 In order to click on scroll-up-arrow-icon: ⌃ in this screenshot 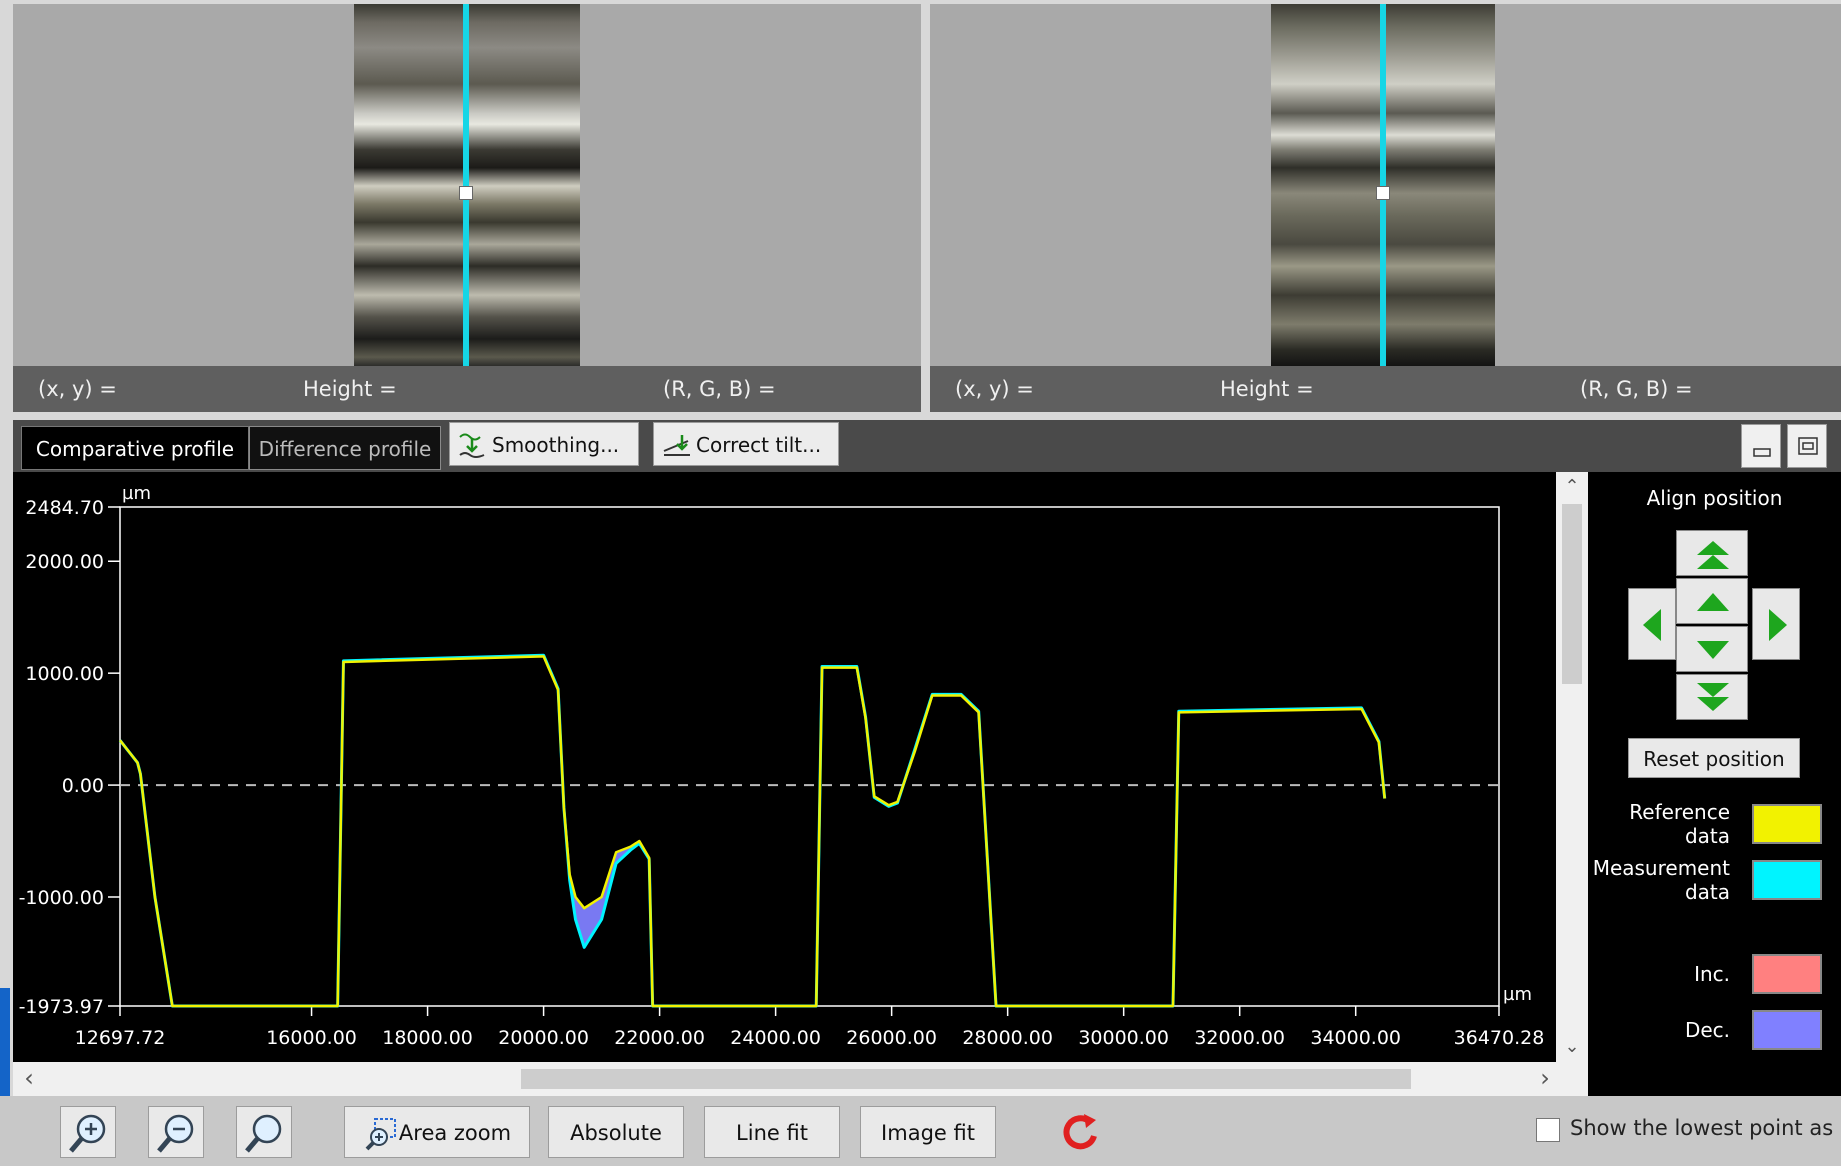, I will do `click(1572, 487)`.